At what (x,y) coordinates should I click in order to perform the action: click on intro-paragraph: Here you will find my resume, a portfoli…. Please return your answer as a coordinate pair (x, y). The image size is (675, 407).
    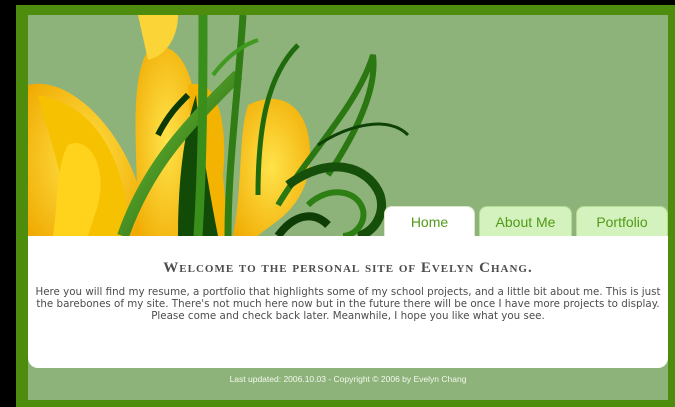
    Looking at the image, I should click on (348, 304).